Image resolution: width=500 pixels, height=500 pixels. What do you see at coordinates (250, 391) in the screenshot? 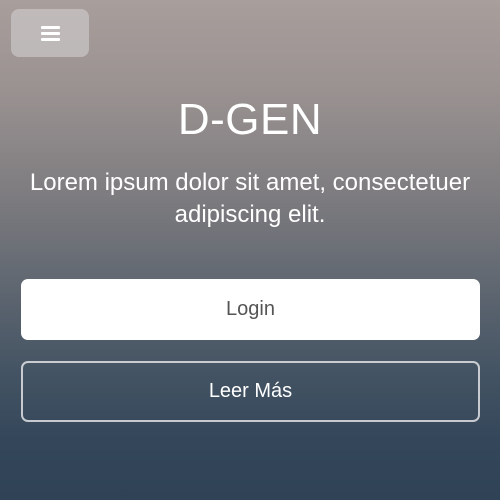
I see `read-more-button: Leer Más` at bounding box center [250, 391].